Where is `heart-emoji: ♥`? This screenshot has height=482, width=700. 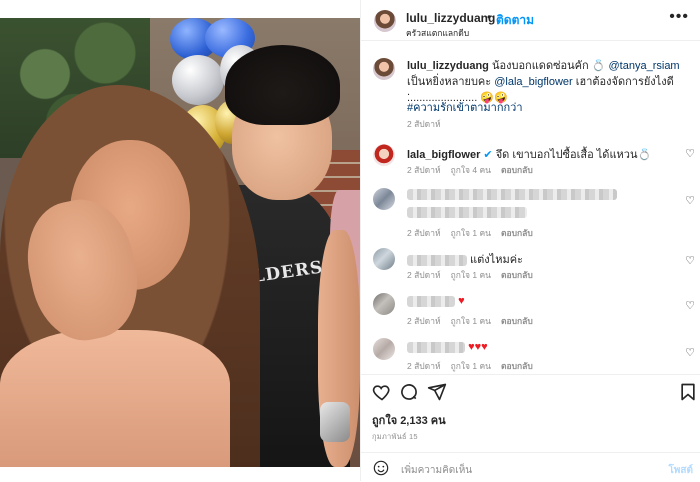
heart-emoji: ♥ is located at coordinates (461, 301).